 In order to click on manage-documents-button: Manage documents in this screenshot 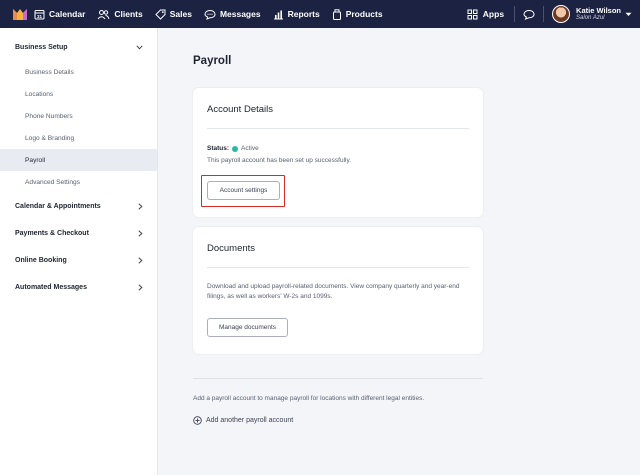, I will do `click(247, 327)`.